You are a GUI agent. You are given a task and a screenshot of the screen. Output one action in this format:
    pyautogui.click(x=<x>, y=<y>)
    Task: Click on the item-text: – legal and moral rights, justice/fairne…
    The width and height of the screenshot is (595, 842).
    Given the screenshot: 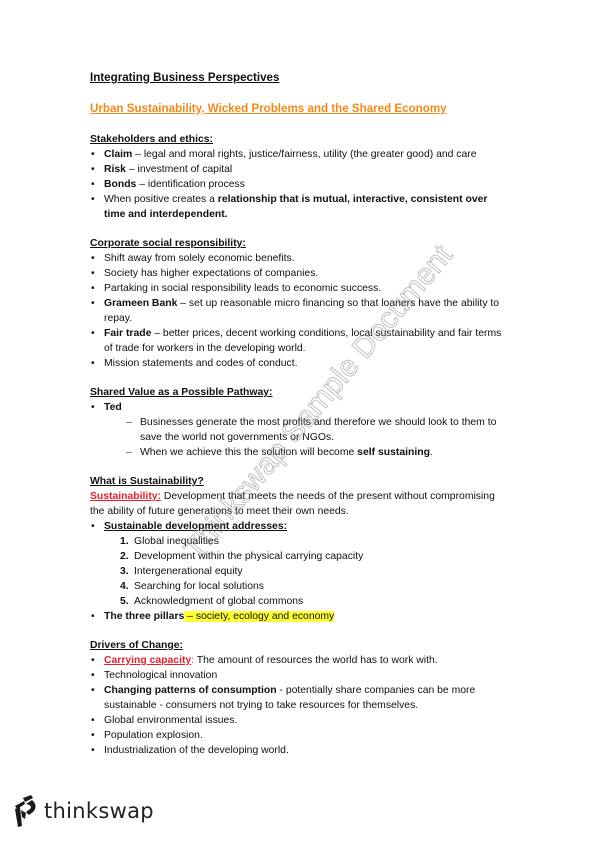 What is the action you would take?
    pyautogui.click(x=304, y=154)
    